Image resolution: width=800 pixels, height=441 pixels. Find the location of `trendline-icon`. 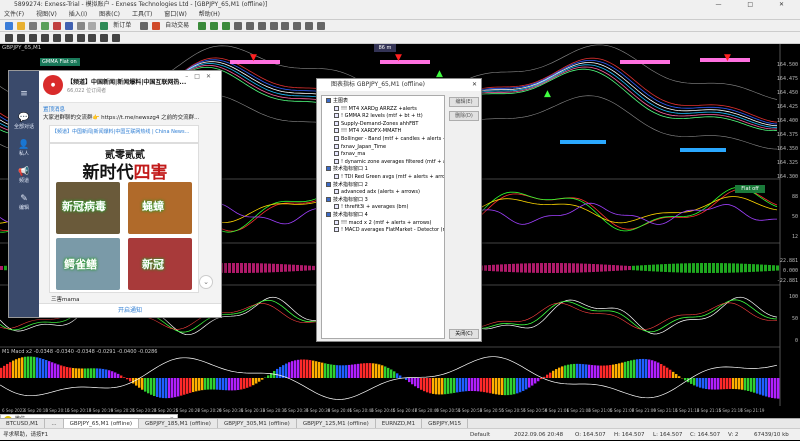

trendline-icon is located at coordinates (57, 38).